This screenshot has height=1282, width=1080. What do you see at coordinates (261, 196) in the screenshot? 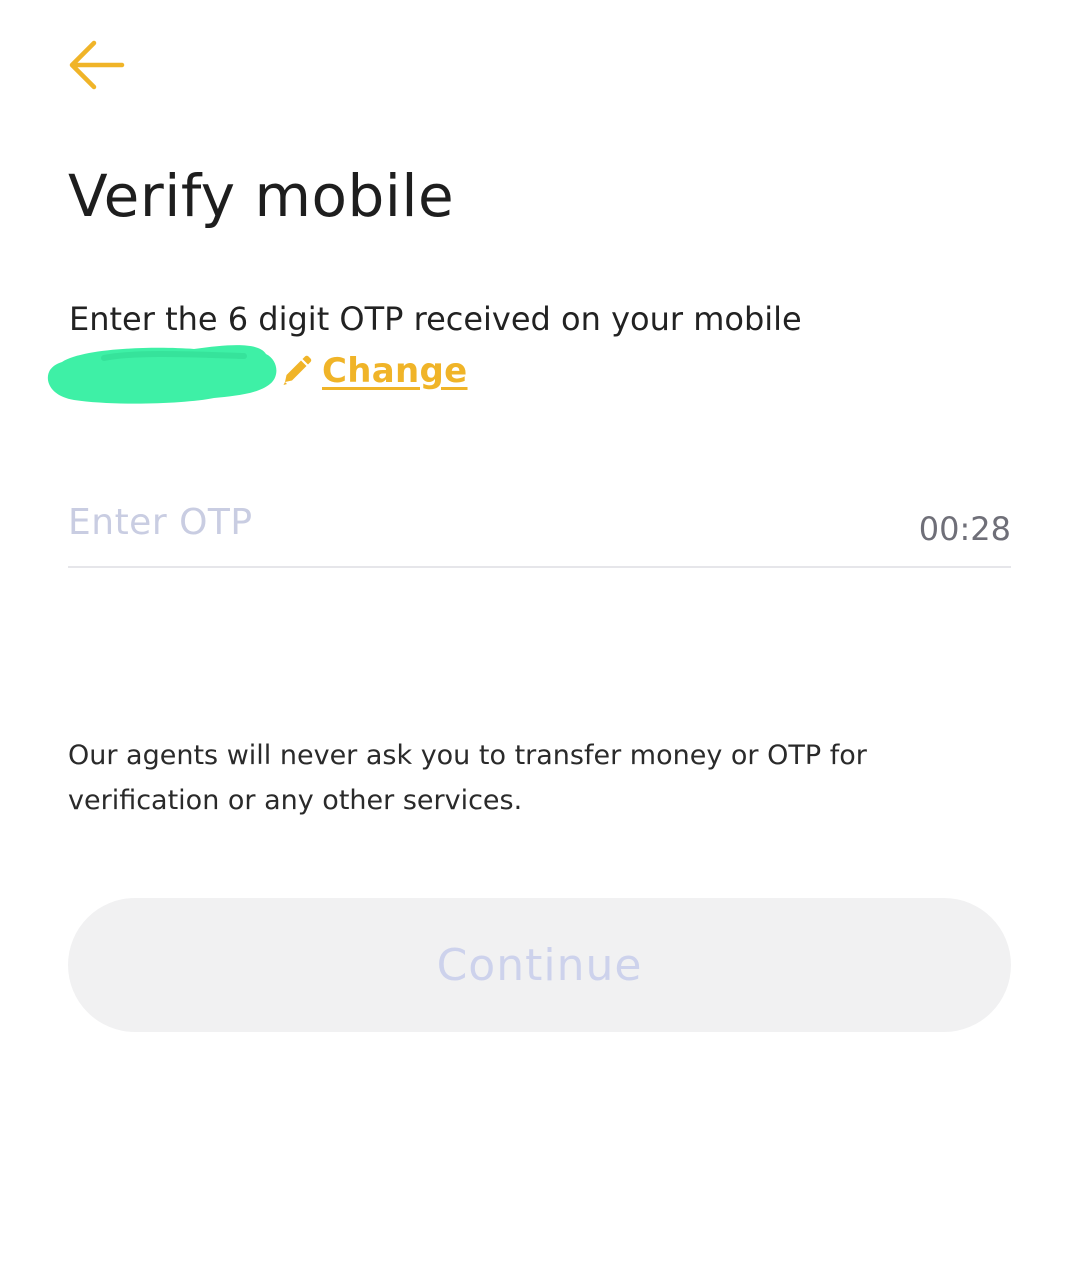
I see `page-title: Verify mobile` at bounding box center [261, 196].